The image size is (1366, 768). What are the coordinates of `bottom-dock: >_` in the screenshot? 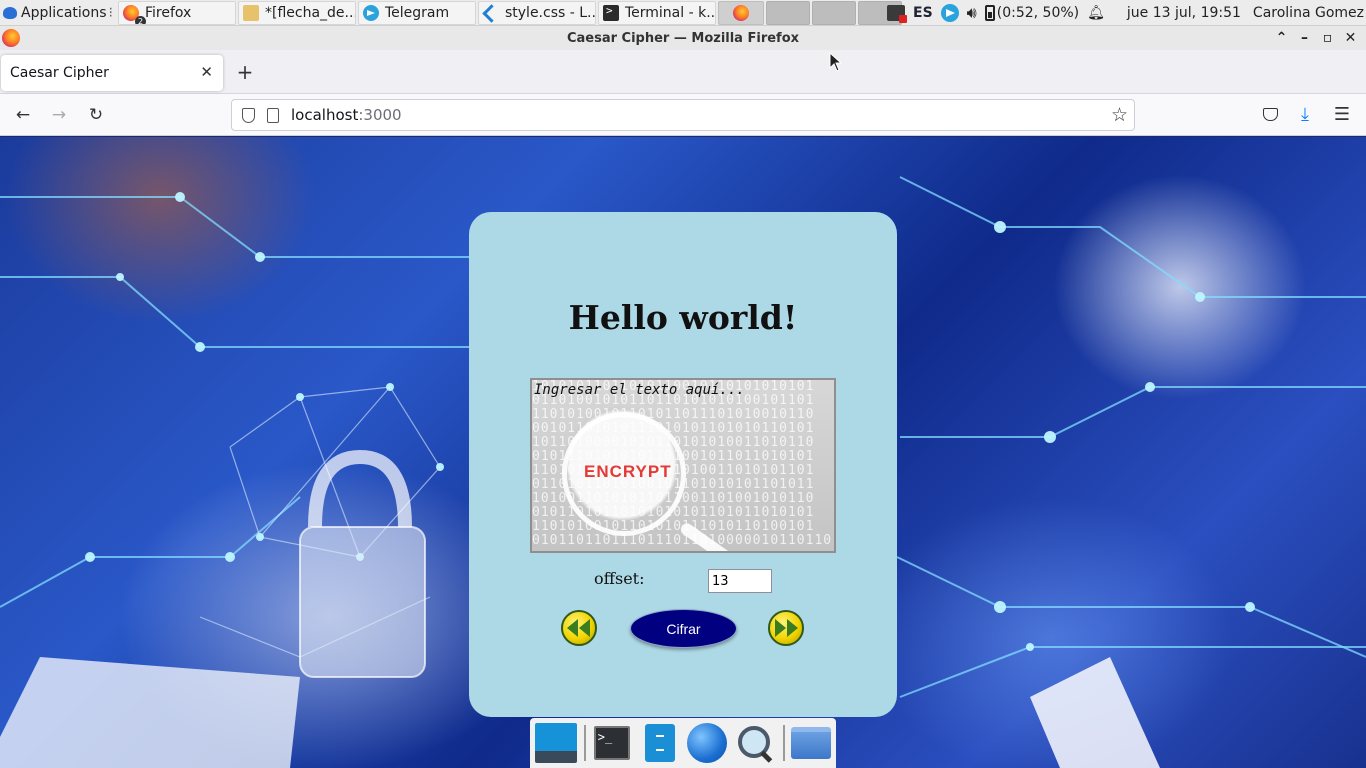 It's located at (683, 743).